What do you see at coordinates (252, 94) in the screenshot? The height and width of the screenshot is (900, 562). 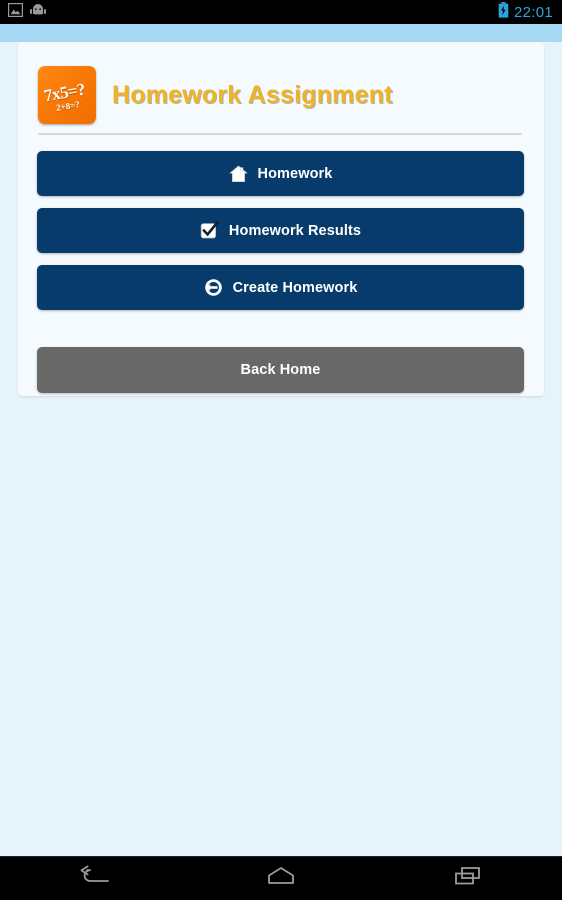 I see `page-title: Homework Assignment` at bounding box center [252, 94].